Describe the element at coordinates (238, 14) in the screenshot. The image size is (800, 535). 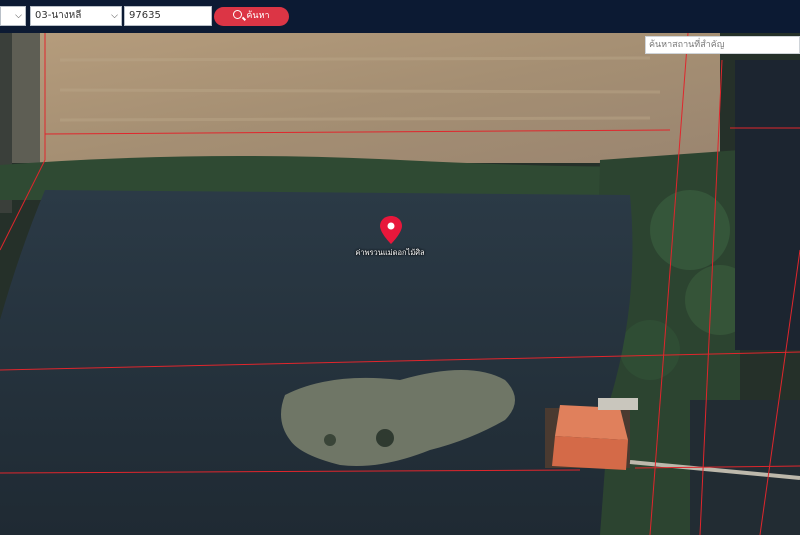
I see `search-icon` at that location.